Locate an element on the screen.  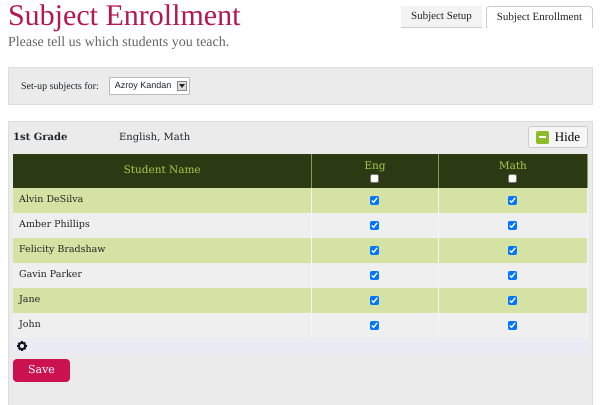
student-name: Alvin DeSilva is located at coordinates (162, 200).